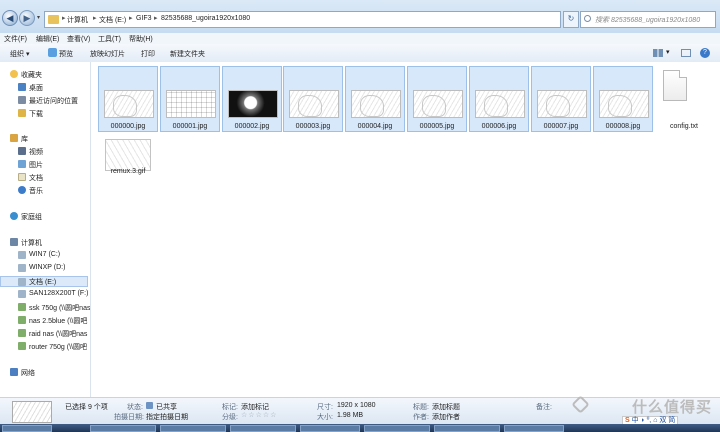 The width and height of the screenshot is (720, 432). I want to click on search-input: 搜索 82535688_ugoira1920x1080, so click(648, 19).